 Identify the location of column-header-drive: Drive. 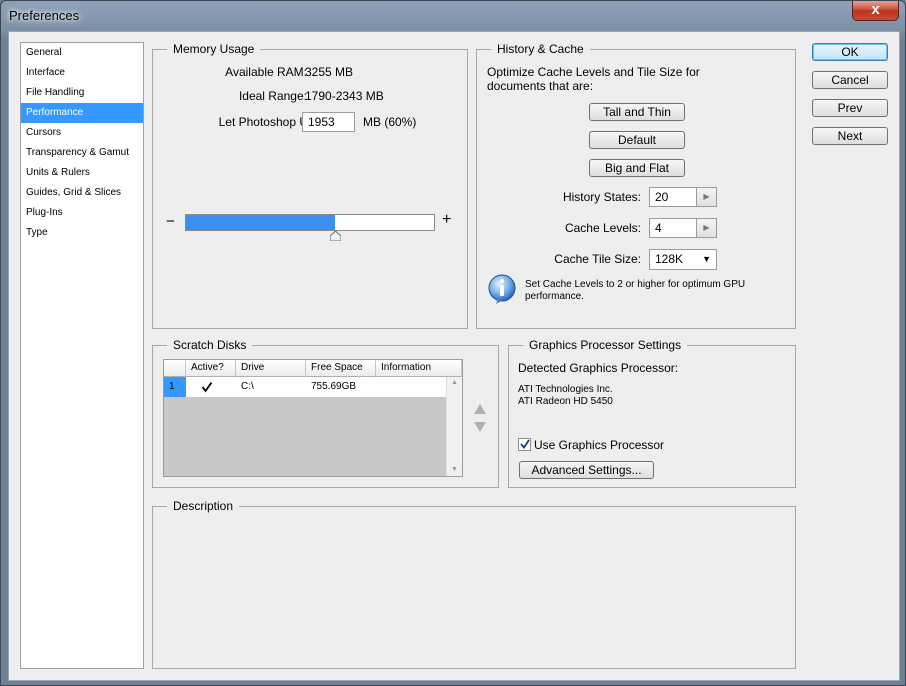
(271, 368).